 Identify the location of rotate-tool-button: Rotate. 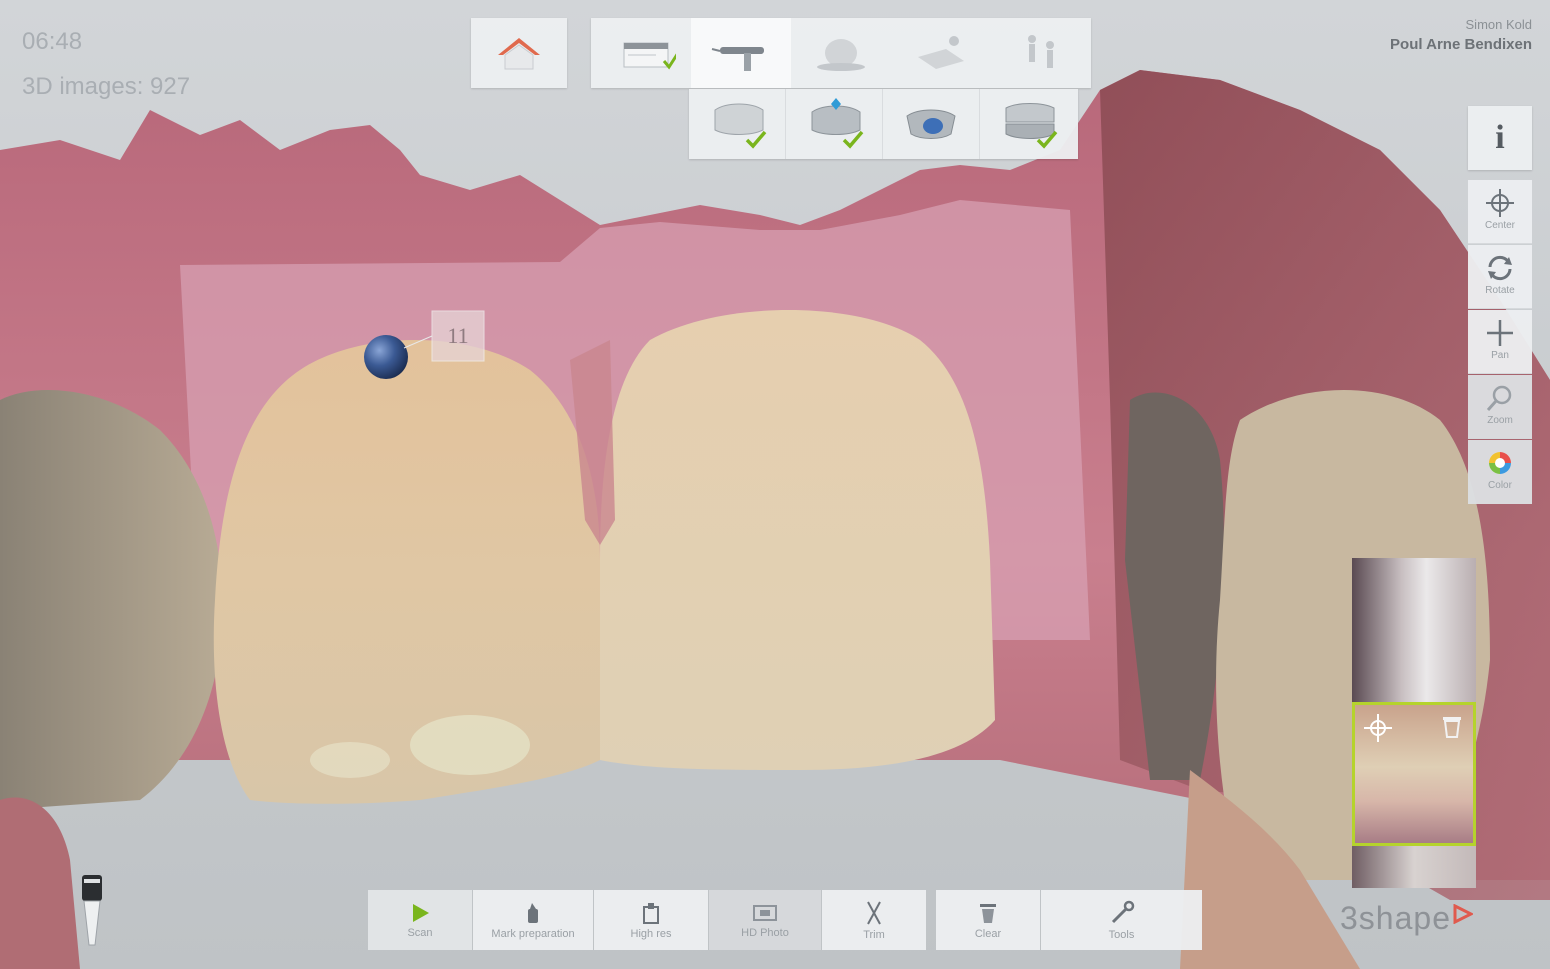
(1500, 277).